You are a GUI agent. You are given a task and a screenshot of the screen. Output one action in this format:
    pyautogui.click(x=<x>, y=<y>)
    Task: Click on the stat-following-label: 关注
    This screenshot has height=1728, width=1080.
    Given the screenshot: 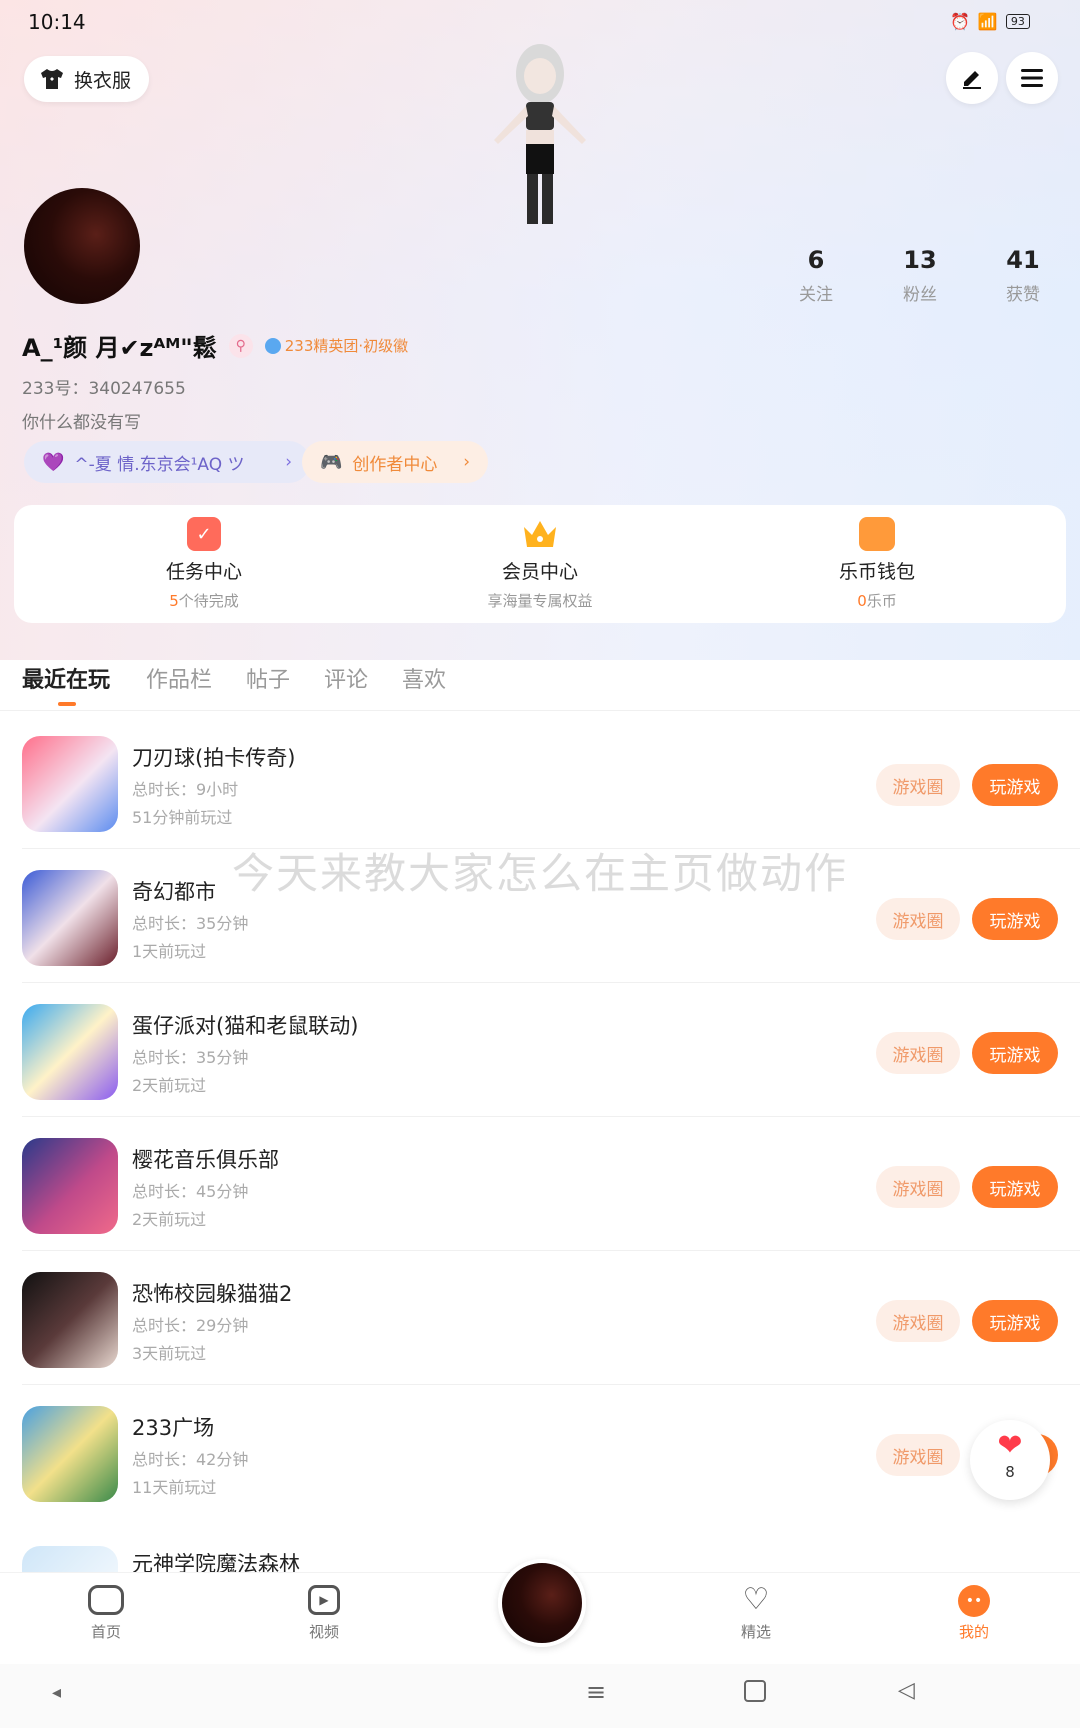 What is the action you would take?
    pyautogui.click(x=816, y=295)
    